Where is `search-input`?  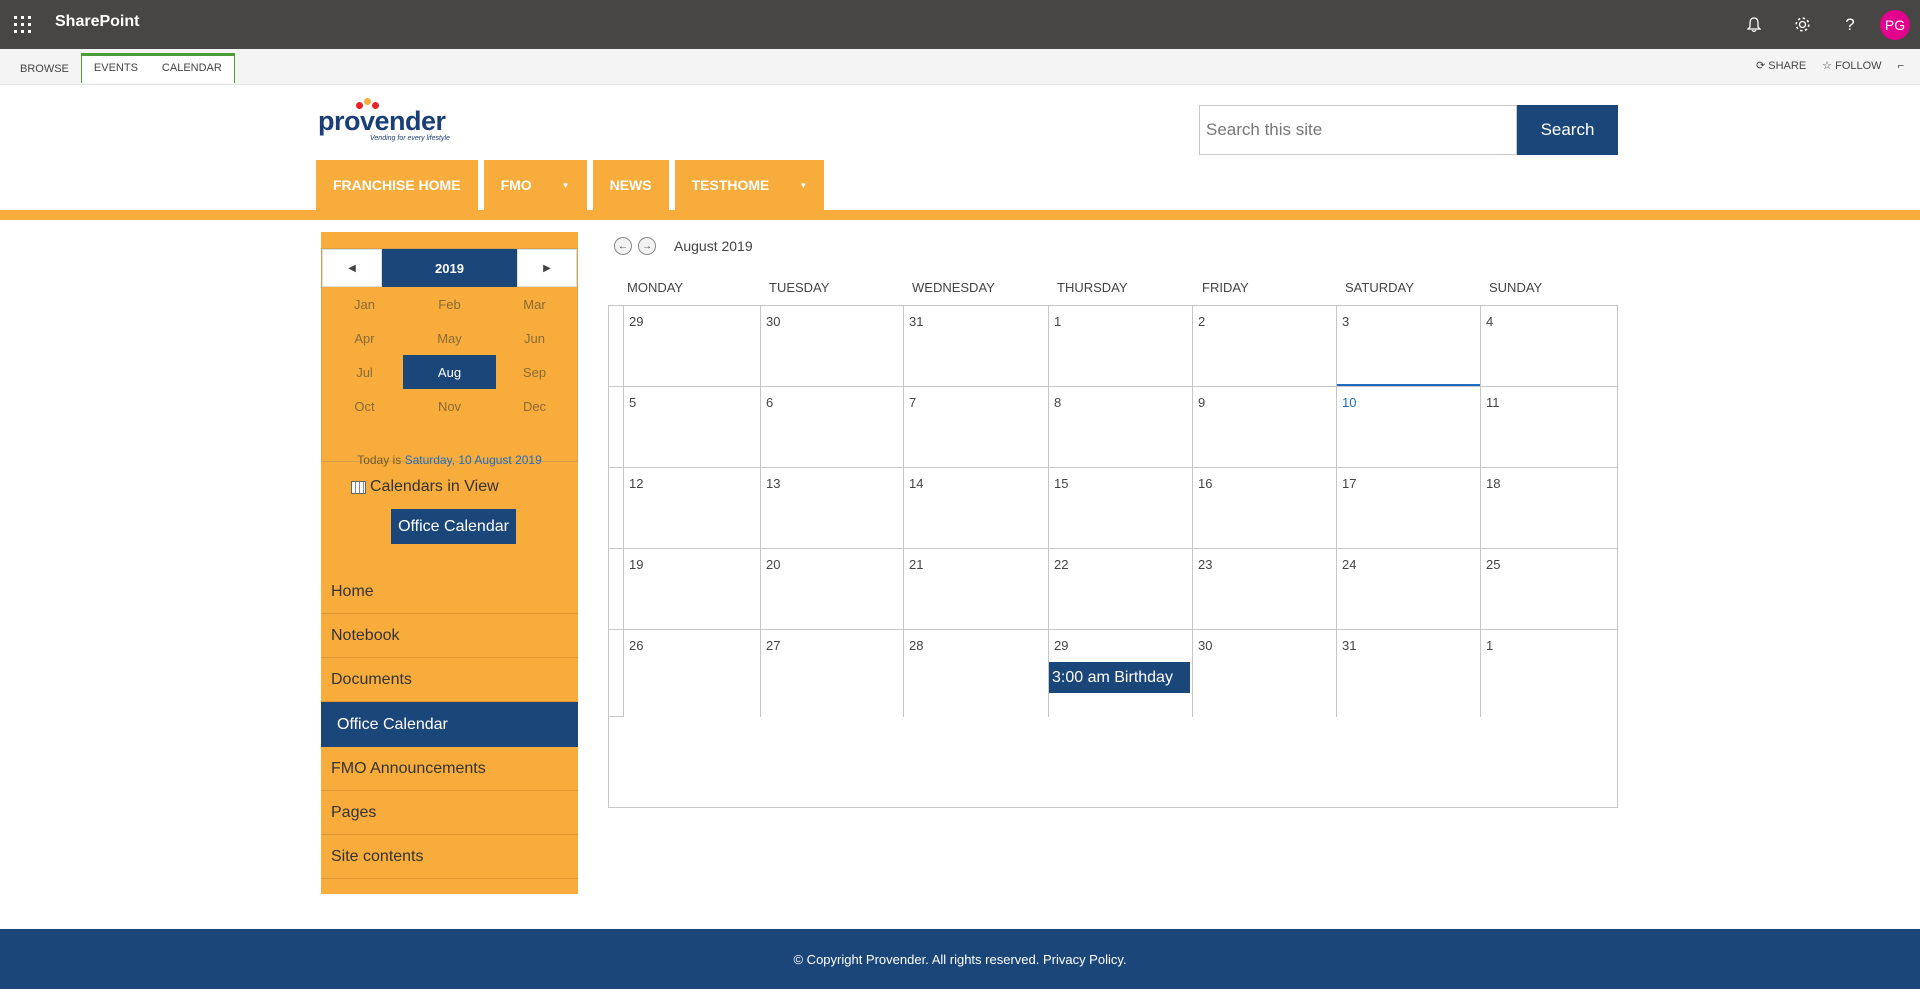 search-input is located at coordinates (1358, 130).